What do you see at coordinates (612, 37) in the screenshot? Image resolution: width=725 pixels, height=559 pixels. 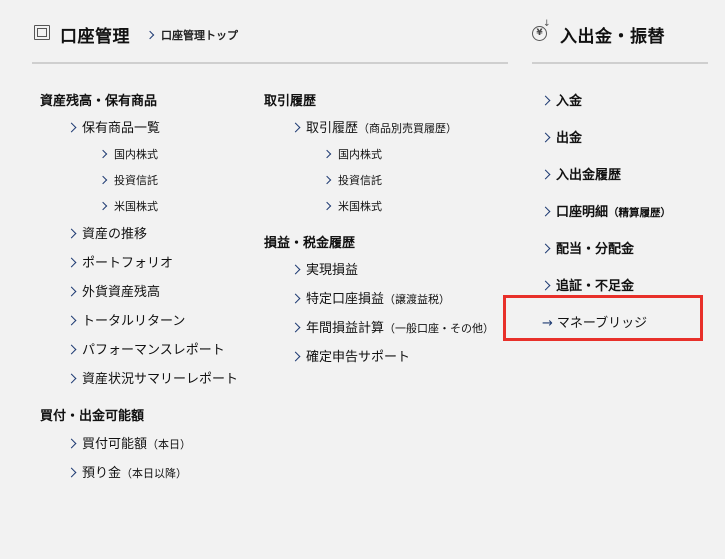 I see `deposit-transfer-title: 入出金・振替` at bounding box center [612, 37].